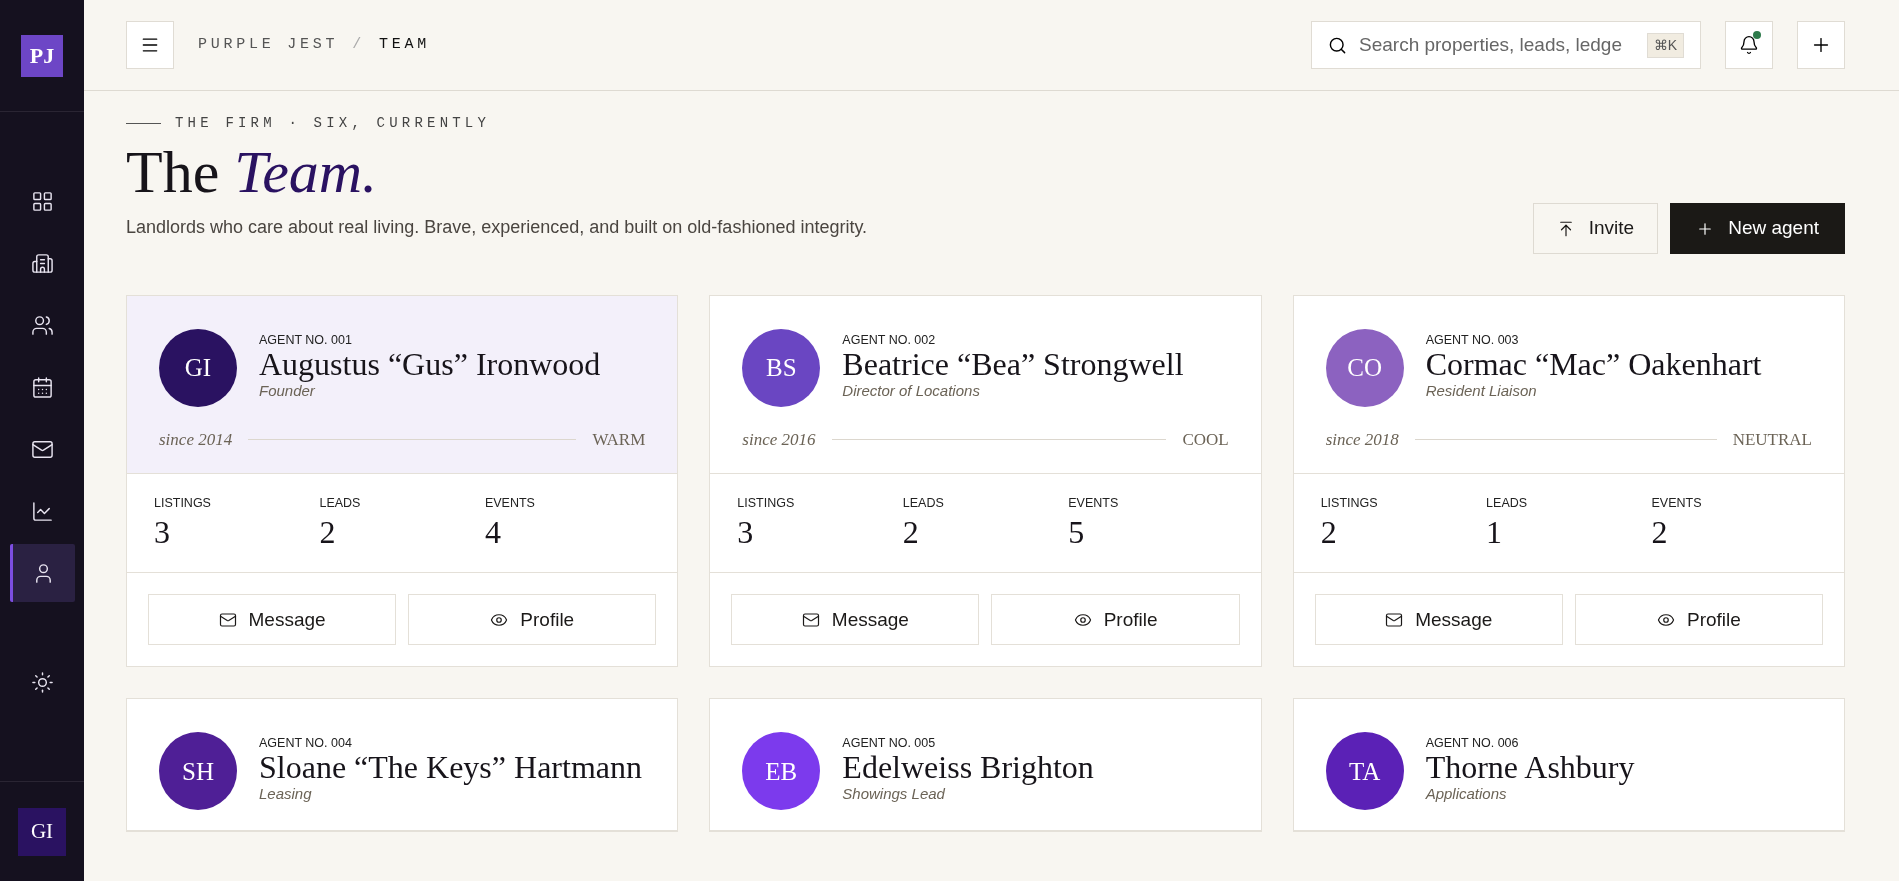 This screenshot has height=881, width=1899. Describe the element at coordinates (968, 768) in the screenshot. I see `agent-name: Edelweiss Brighton` at that location.